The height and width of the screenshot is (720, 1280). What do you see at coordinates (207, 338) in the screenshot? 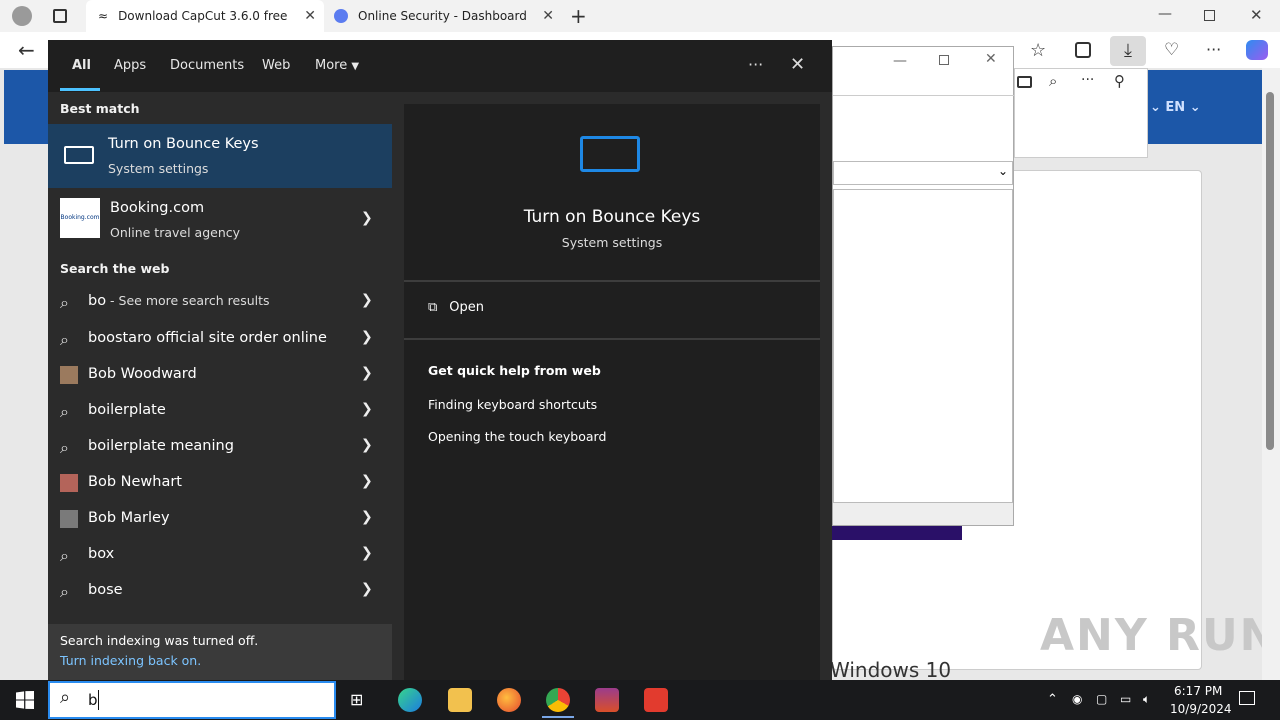
I see `result-text: boostaro official site order online` at bounding box center [207, 338].